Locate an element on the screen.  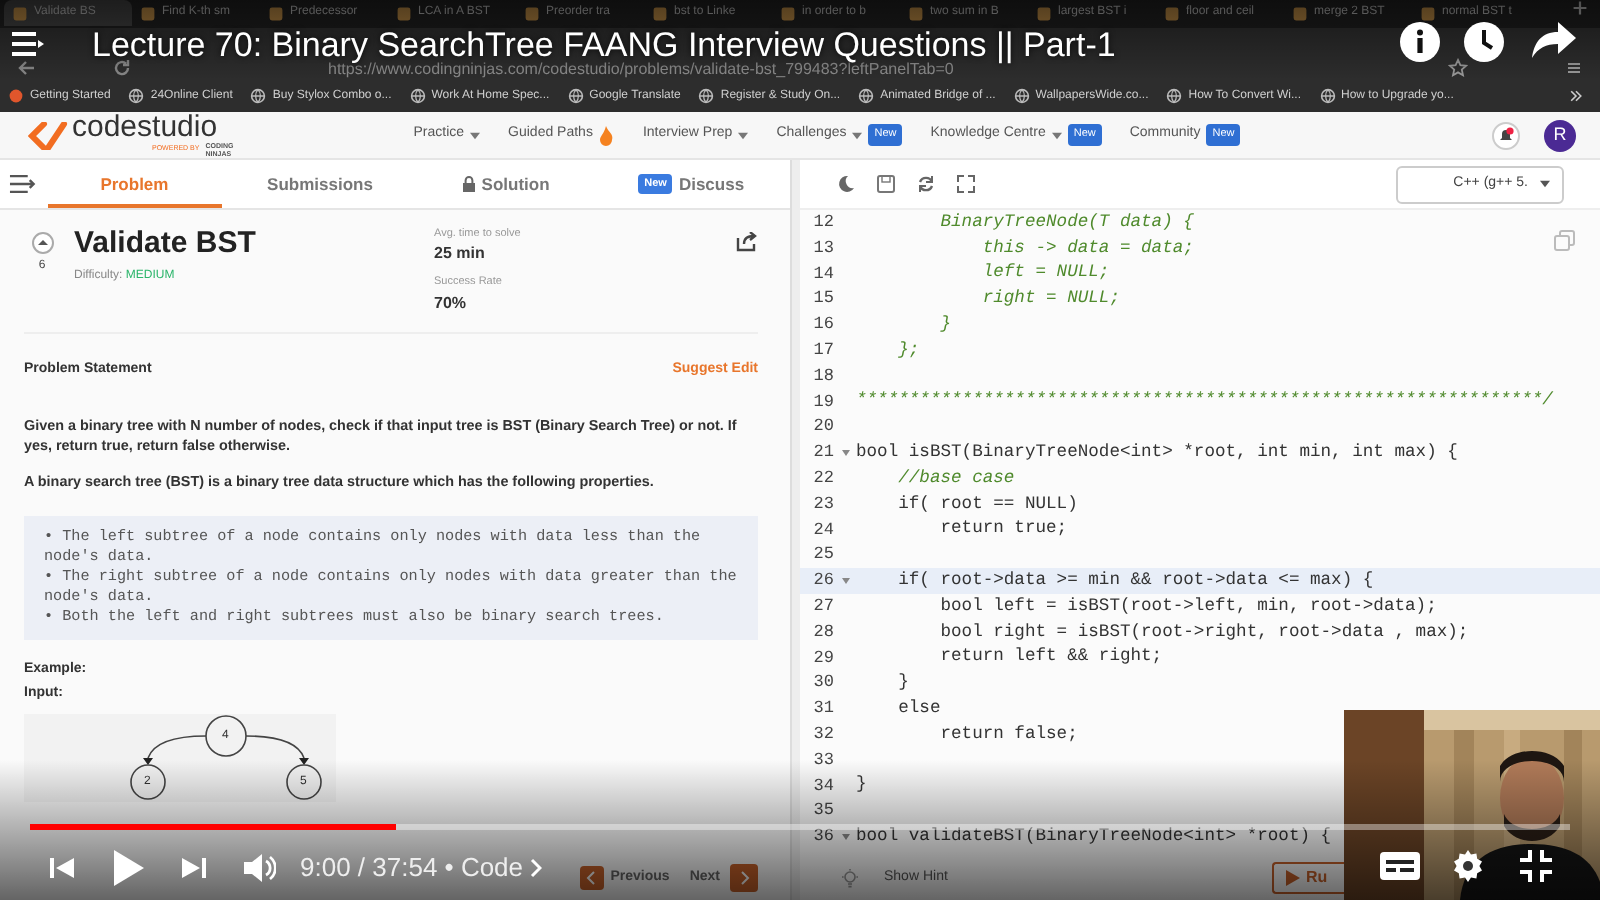
bell-icon is located at coordinates (1506, 135).